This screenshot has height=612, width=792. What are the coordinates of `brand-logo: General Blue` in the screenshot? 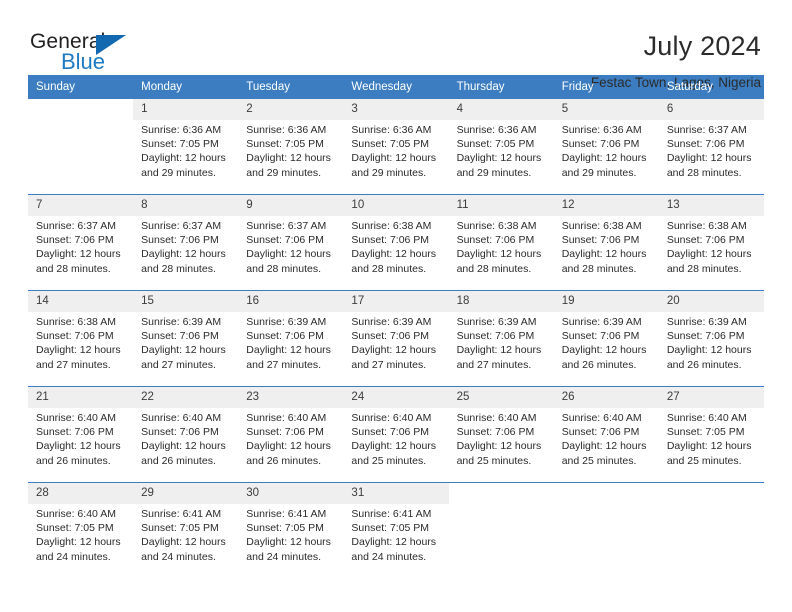 It's located at (83, 53).